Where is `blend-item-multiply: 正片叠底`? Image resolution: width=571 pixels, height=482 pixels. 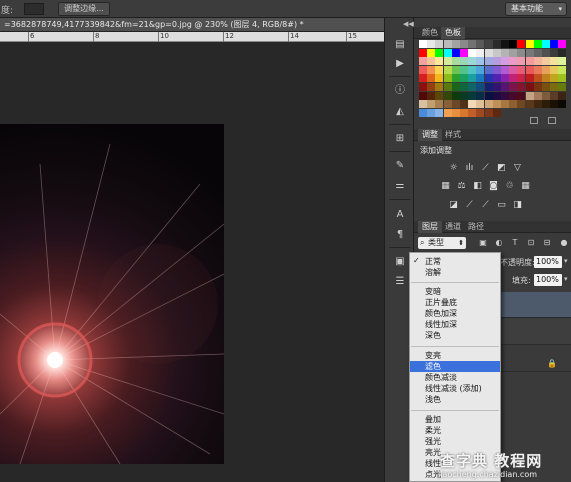 blend-item-multiply: 正片叠底 is located at coordinates (455, 302).